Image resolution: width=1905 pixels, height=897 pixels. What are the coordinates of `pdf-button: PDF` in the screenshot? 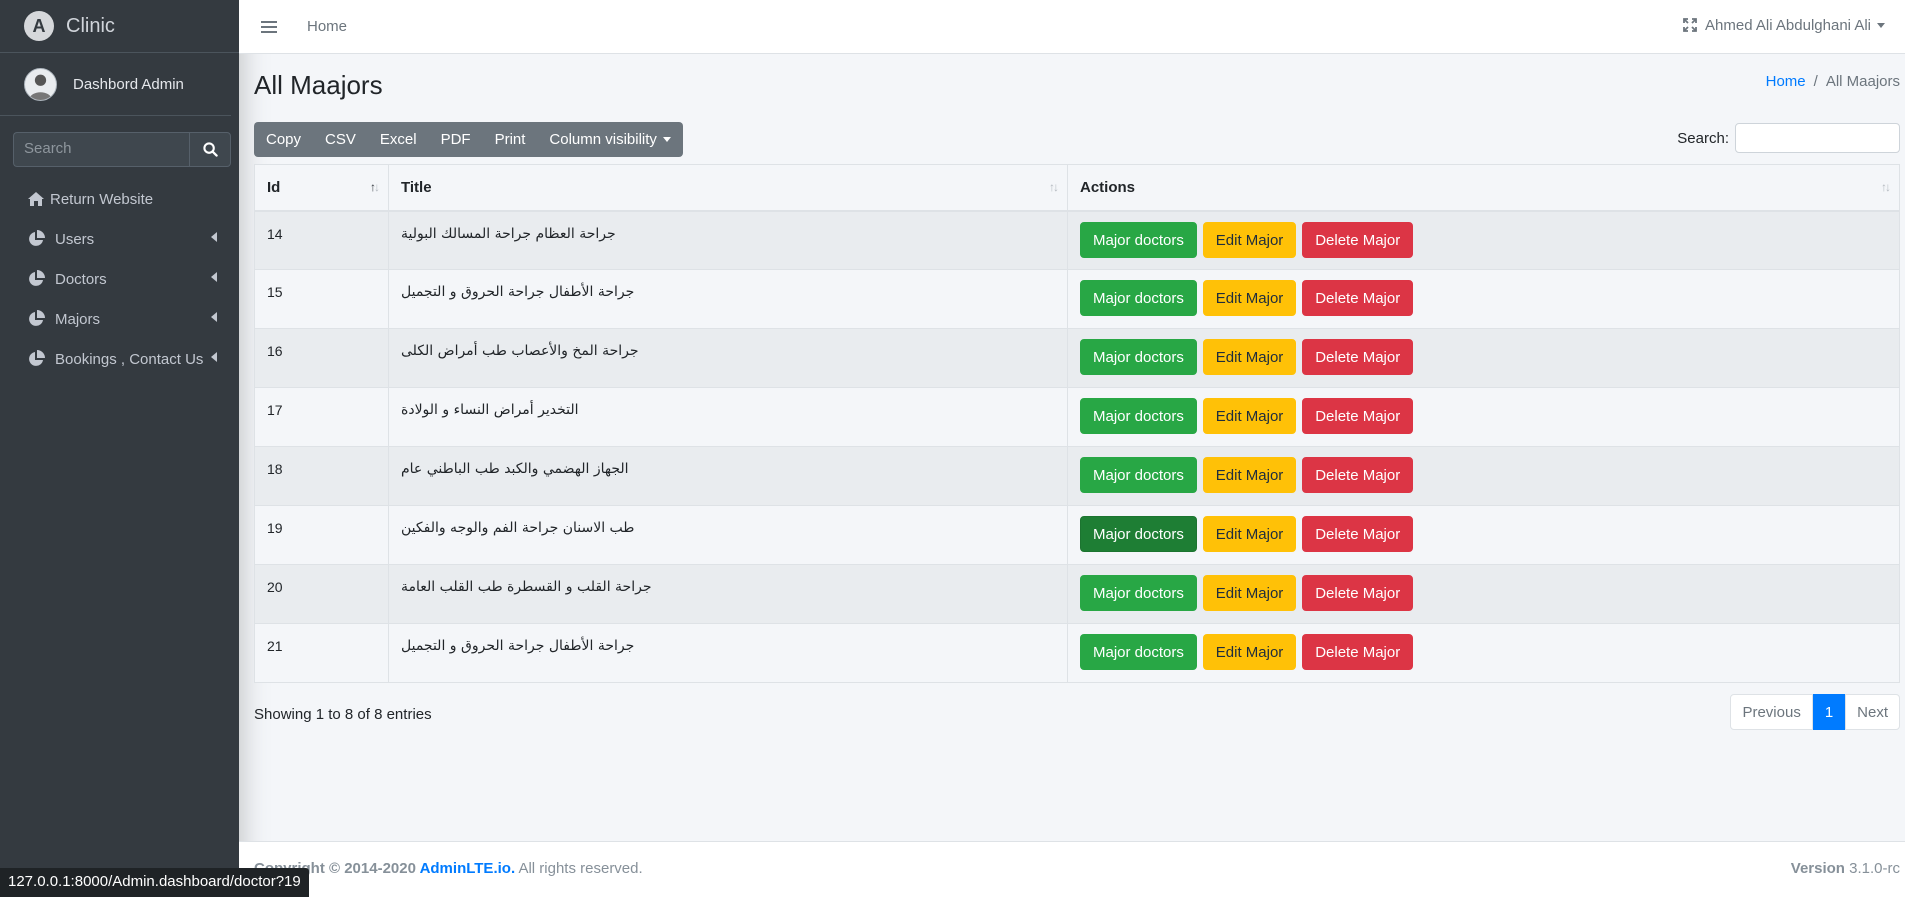 It's located at (456, 139).